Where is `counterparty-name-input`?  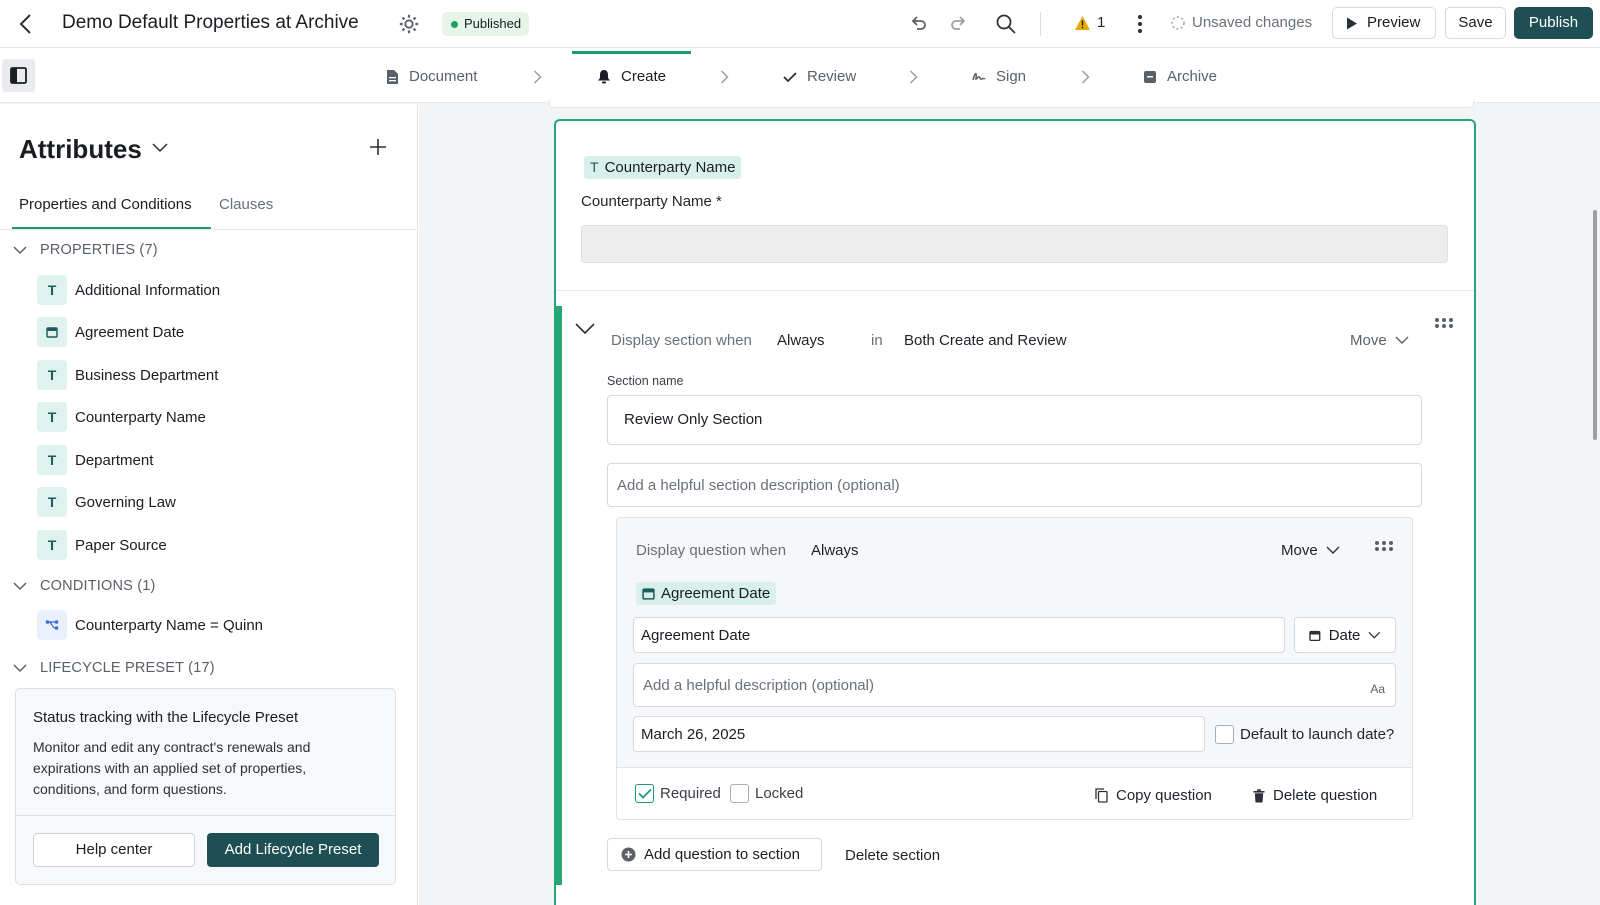 counterparty-name-input is located at coordinates (1014, 244).